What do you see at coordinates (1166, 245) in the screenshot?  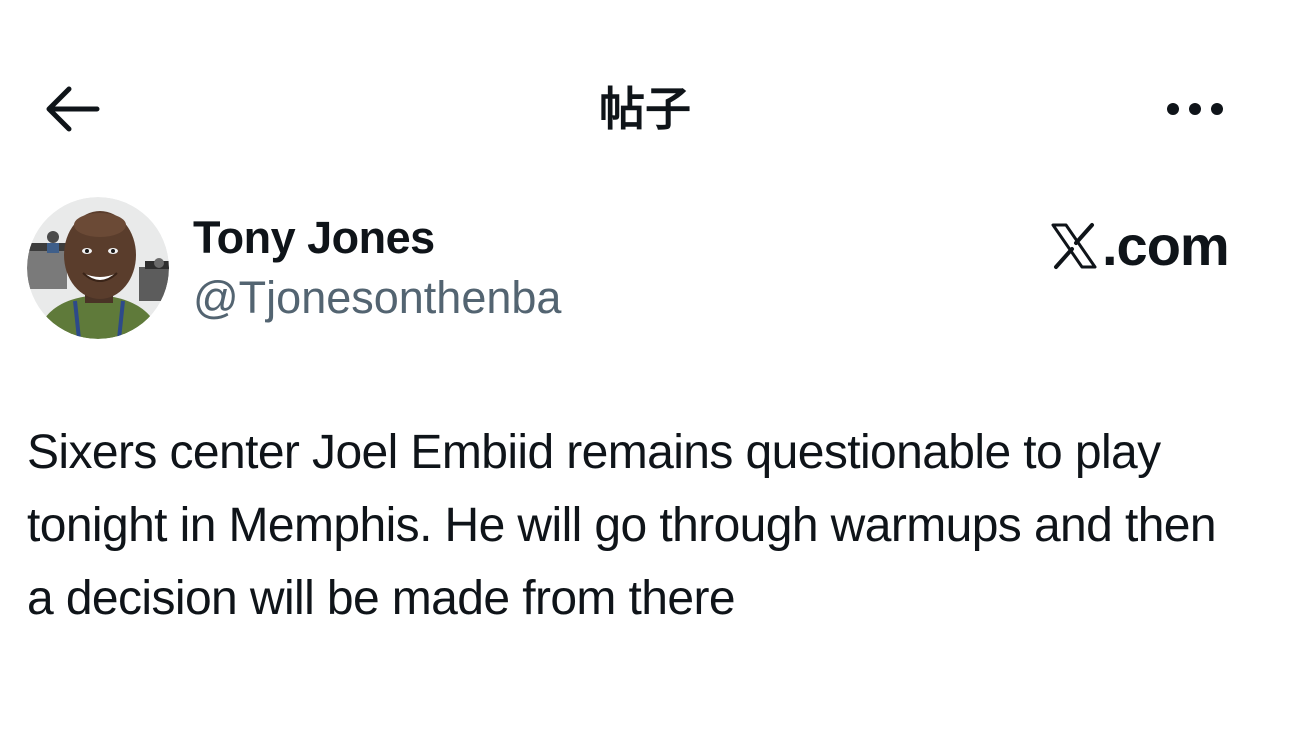 I see `brand-text: .com` at bounding box center [1166, 245].